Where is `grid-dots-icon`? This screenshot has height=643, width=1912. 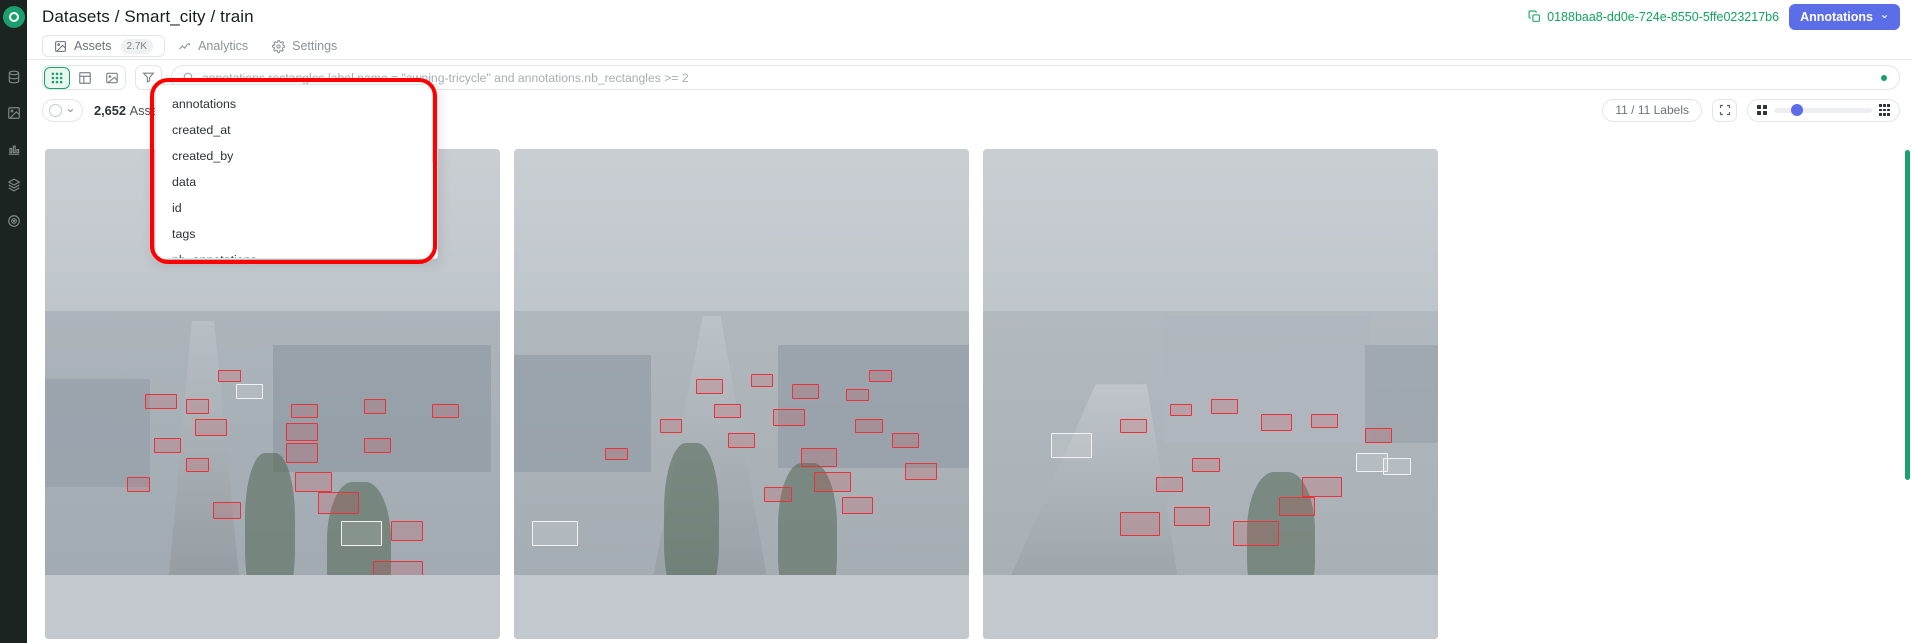
grid-dots-icon is located at coordinates (57, 78).